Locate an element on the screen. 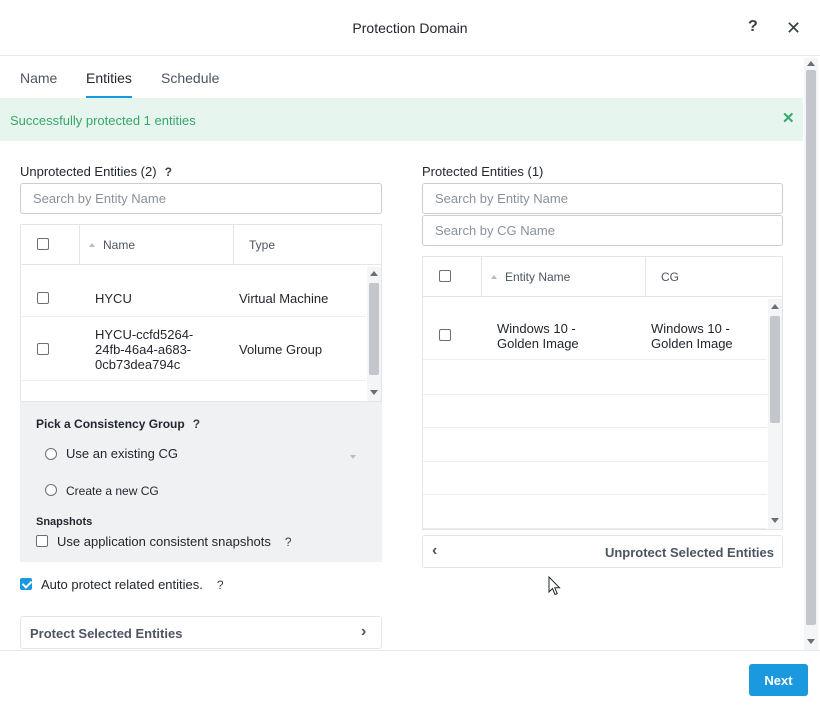 The height and width of the screenshot is (708, 820). entity-type: Virtual Machine is located at coordinates (284, 298).